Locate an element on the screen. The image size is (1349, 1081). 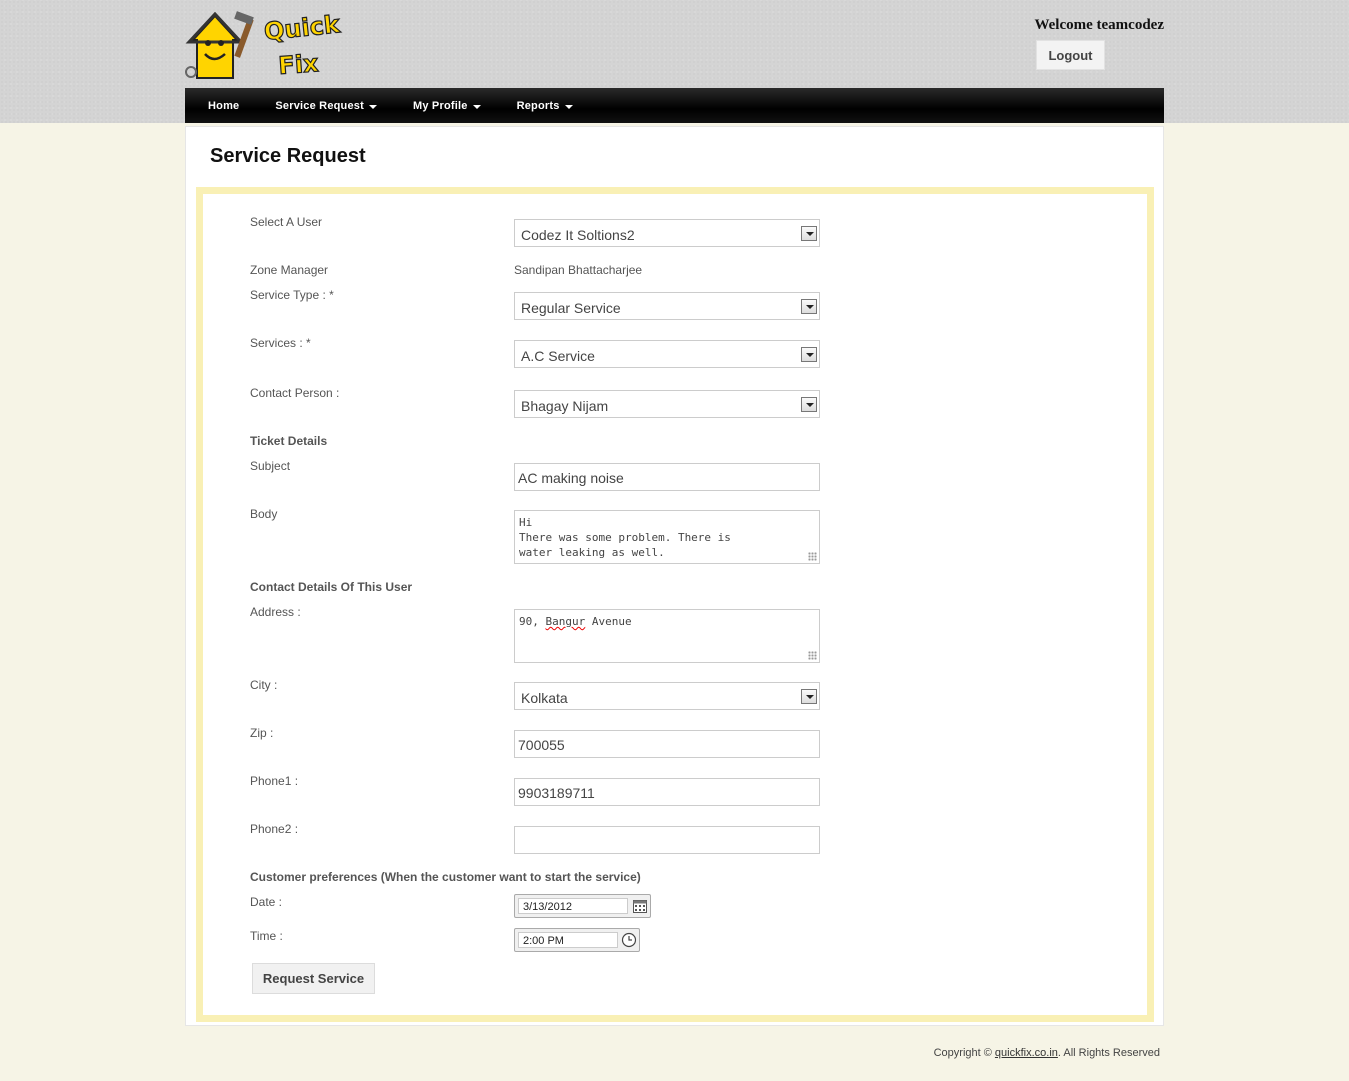
service-type-label: Service Type : * is located at coordinates (292, 295).